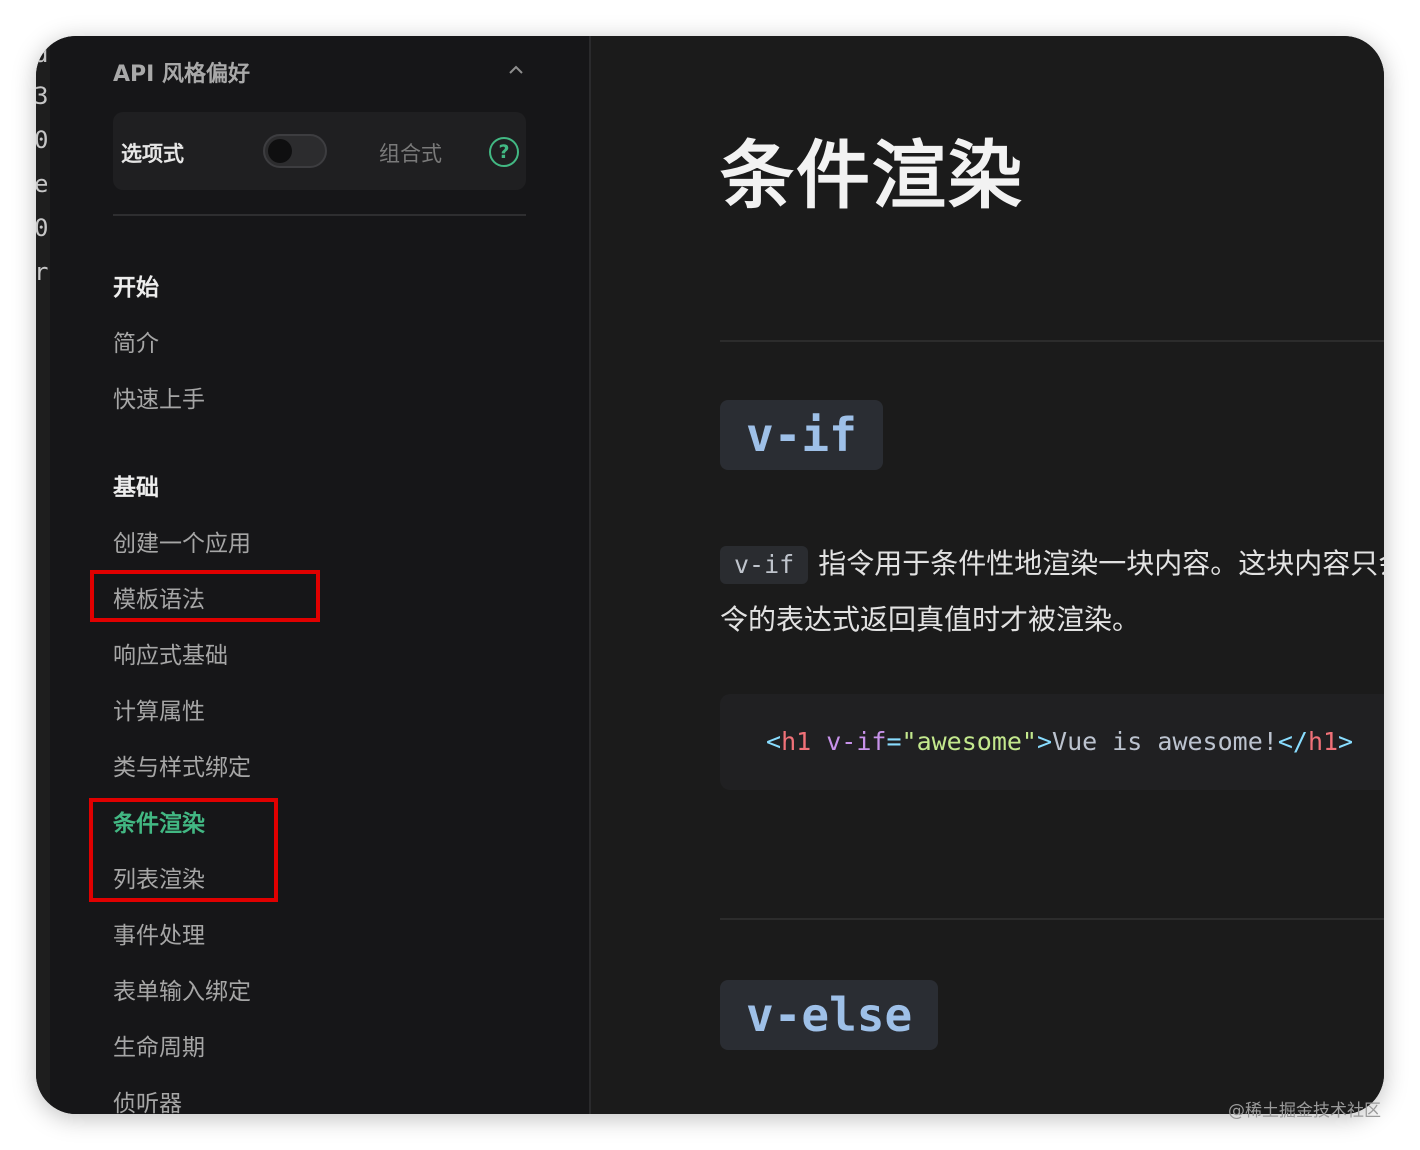  I want to click on help-icon: ?, so click(504, 152).